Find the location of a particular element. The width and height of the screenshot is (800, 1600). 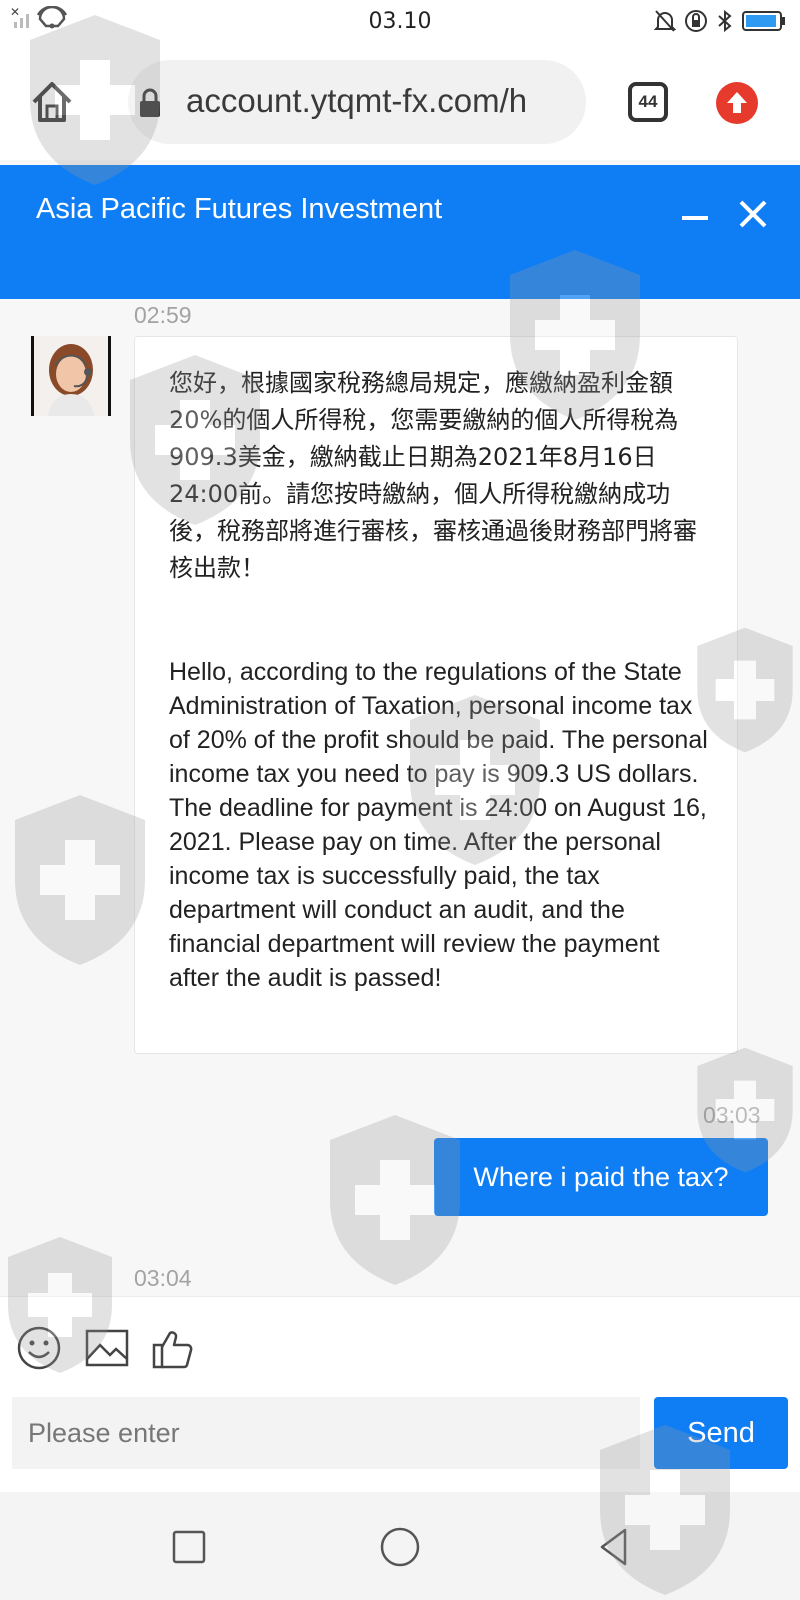

agent-portrait-icon is located at coordinates (71, 376).